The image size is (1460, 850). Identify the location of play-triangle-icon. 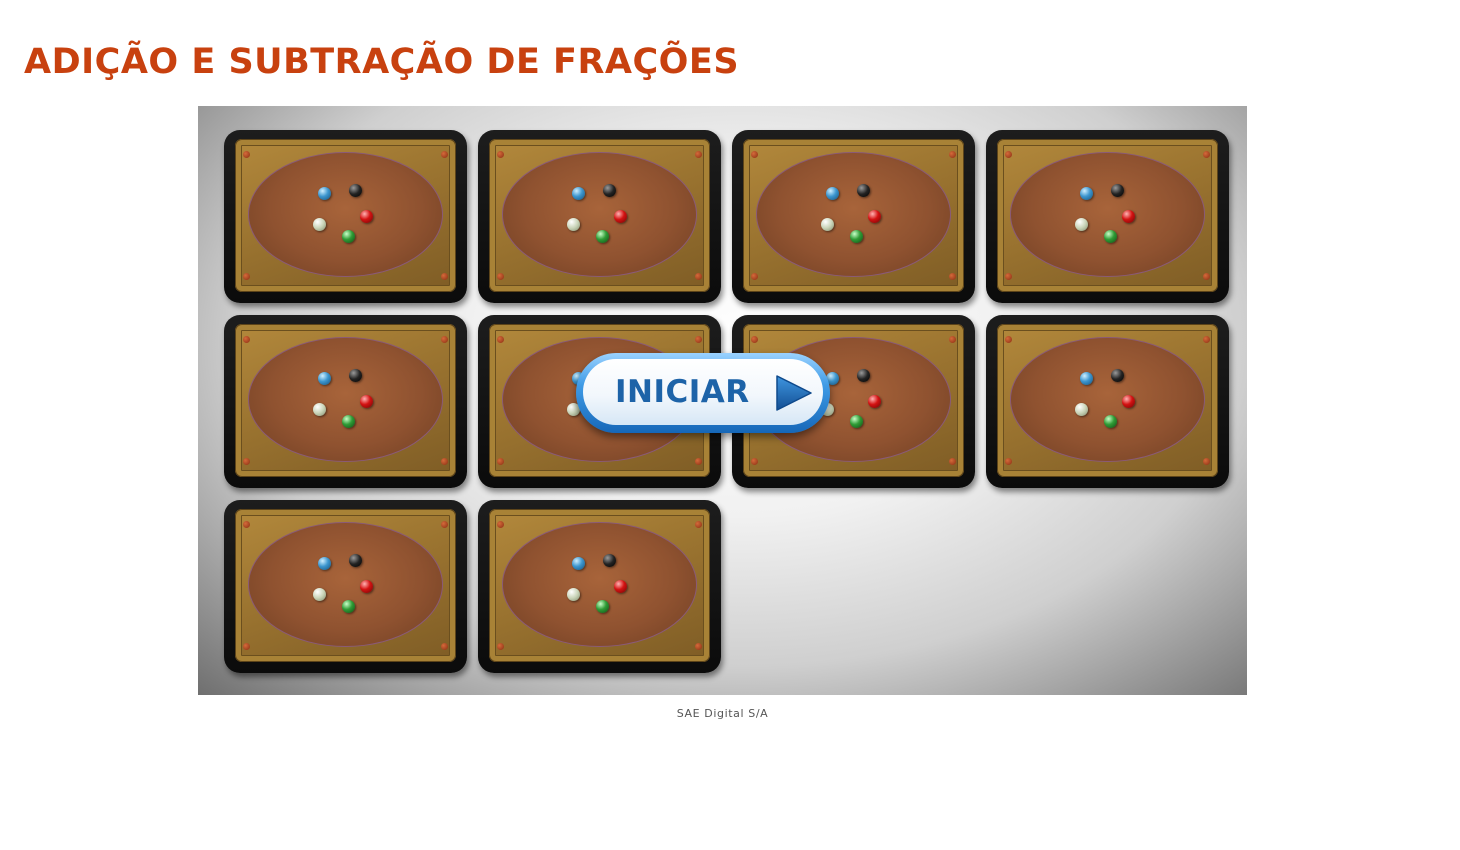
(794, 393).